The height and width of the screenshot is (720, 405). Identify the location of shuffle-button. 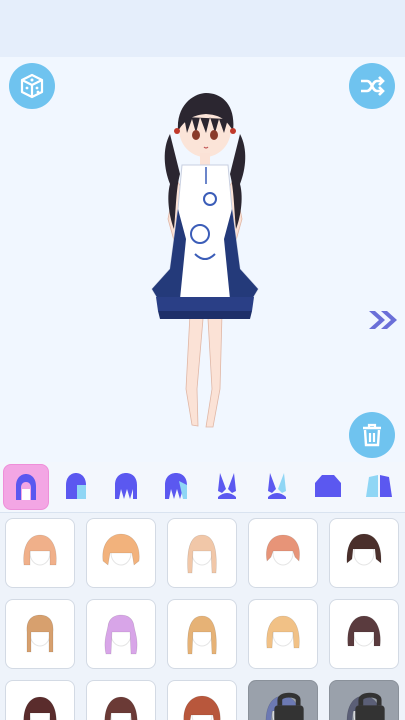
(372, 86).